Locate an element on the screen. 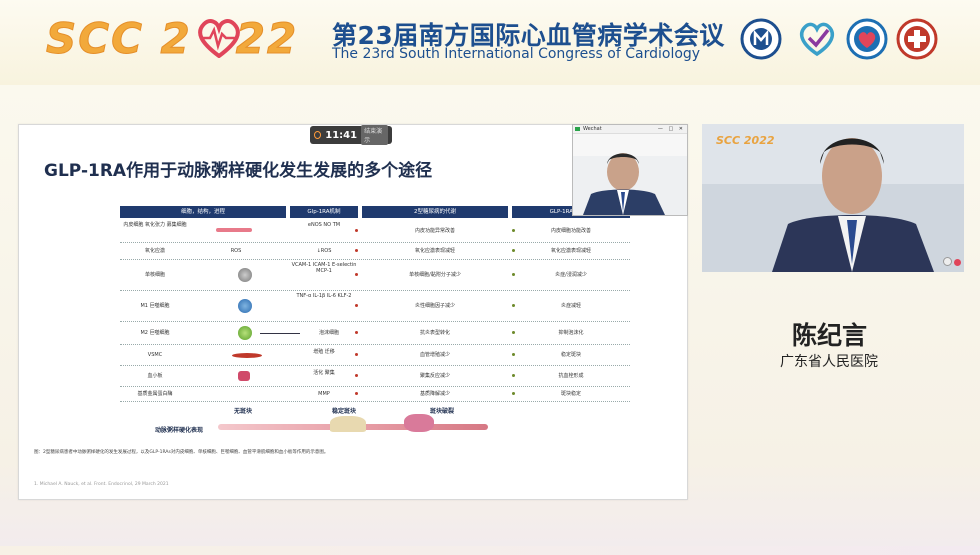  row-mechanism: 泡沫细胞 is located at coordinates (328, 333).